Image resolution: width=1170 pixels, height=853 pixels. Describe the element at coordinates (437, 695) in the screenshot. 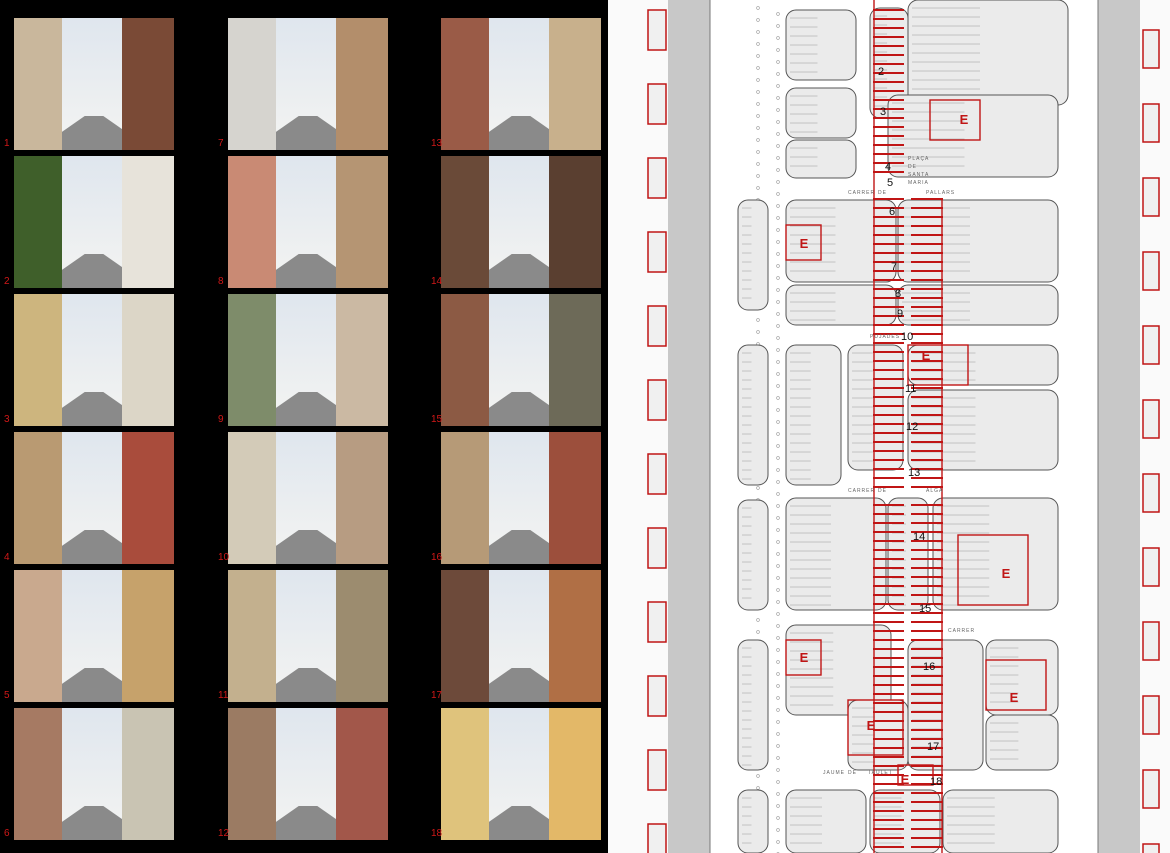

I see `photo-number: 17` at that location.